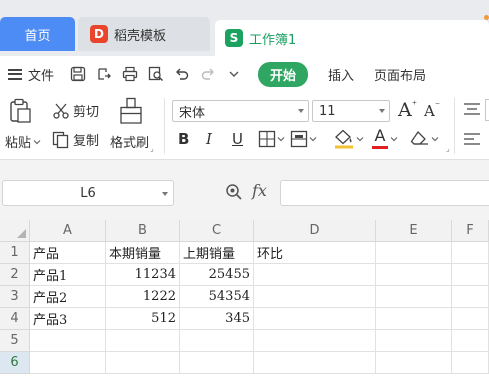 This screenshot has width=489, height=384. What do you see at coordinates (352, 38) in the screenshot?
I see `tab-workbook: S 工作簿1` at bounding box center [352, 38].